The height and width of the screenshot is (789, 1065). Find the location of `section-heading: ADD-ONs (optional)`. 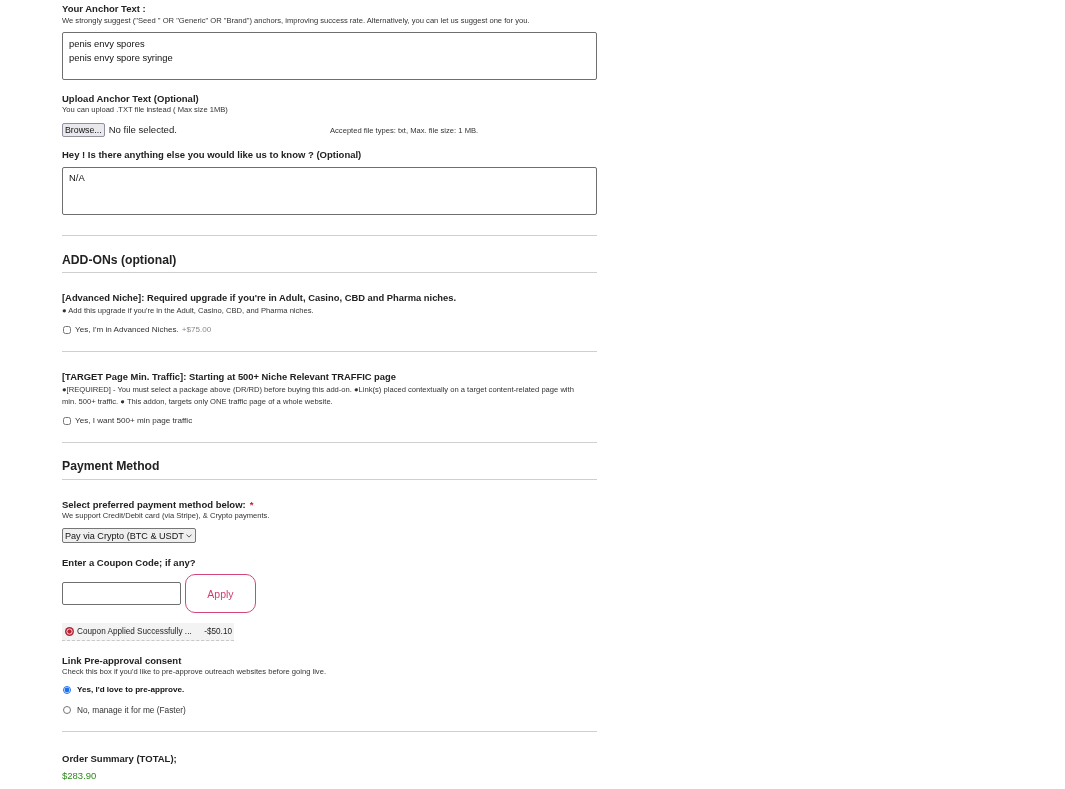

section-heading: ADD-ONs (optional) is located at coordinates (119, 260).